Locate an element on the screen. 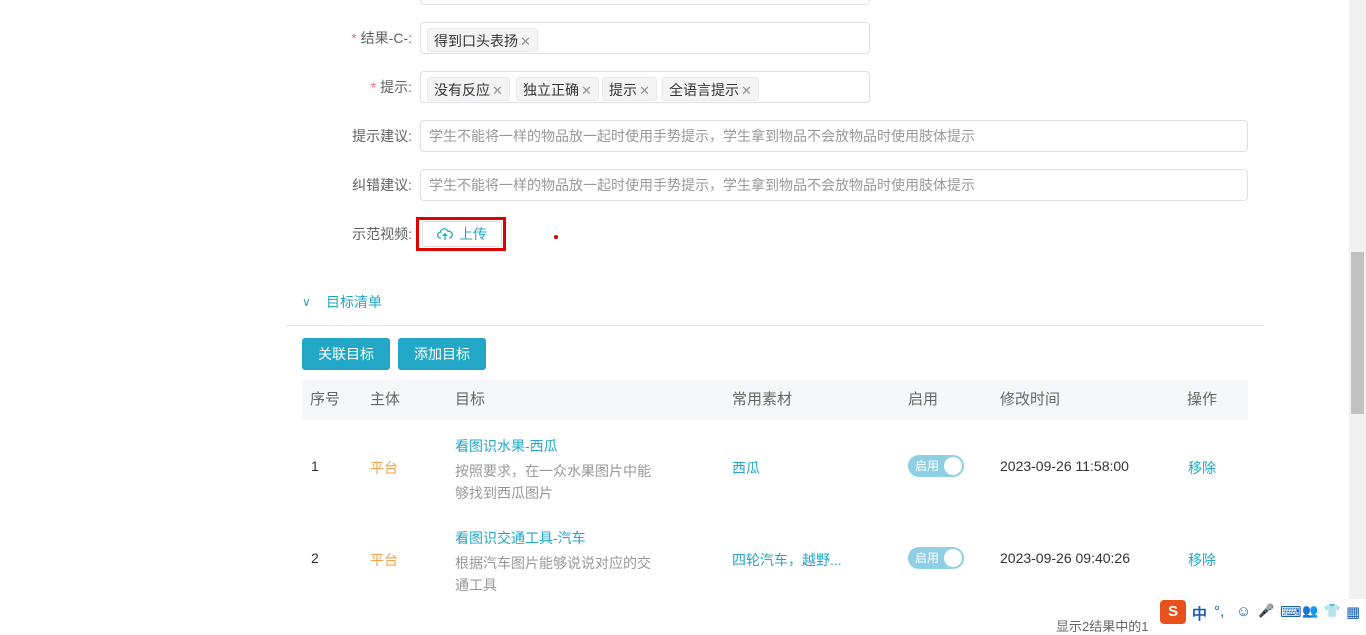 The height and width of the screenshot is (635, 1366). previous-field-edge is located at coordinates (645, 2).